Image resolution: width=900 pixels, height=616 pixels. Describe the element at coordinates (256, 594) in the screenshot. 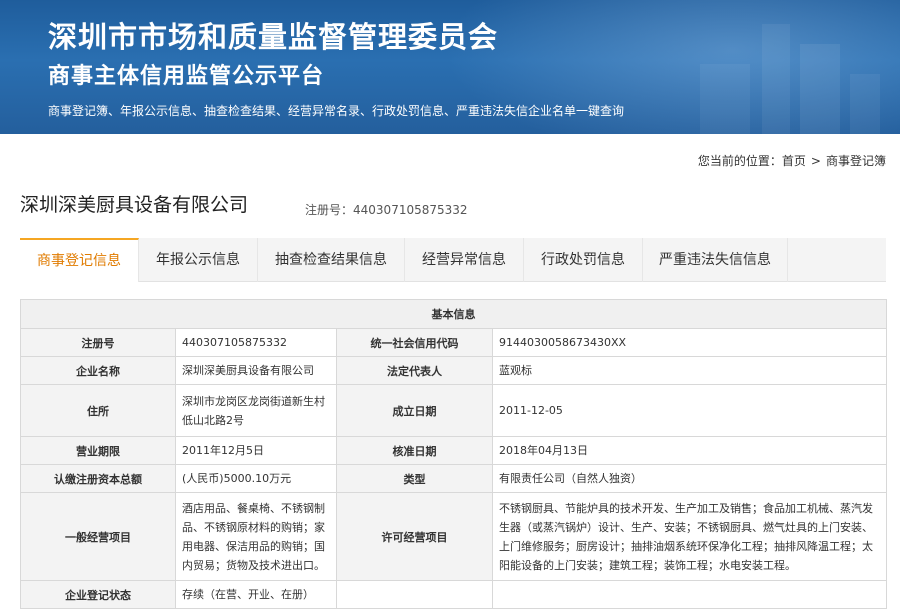

I see `registration-status-value: 存续（在营、开业、在册）` at that location.